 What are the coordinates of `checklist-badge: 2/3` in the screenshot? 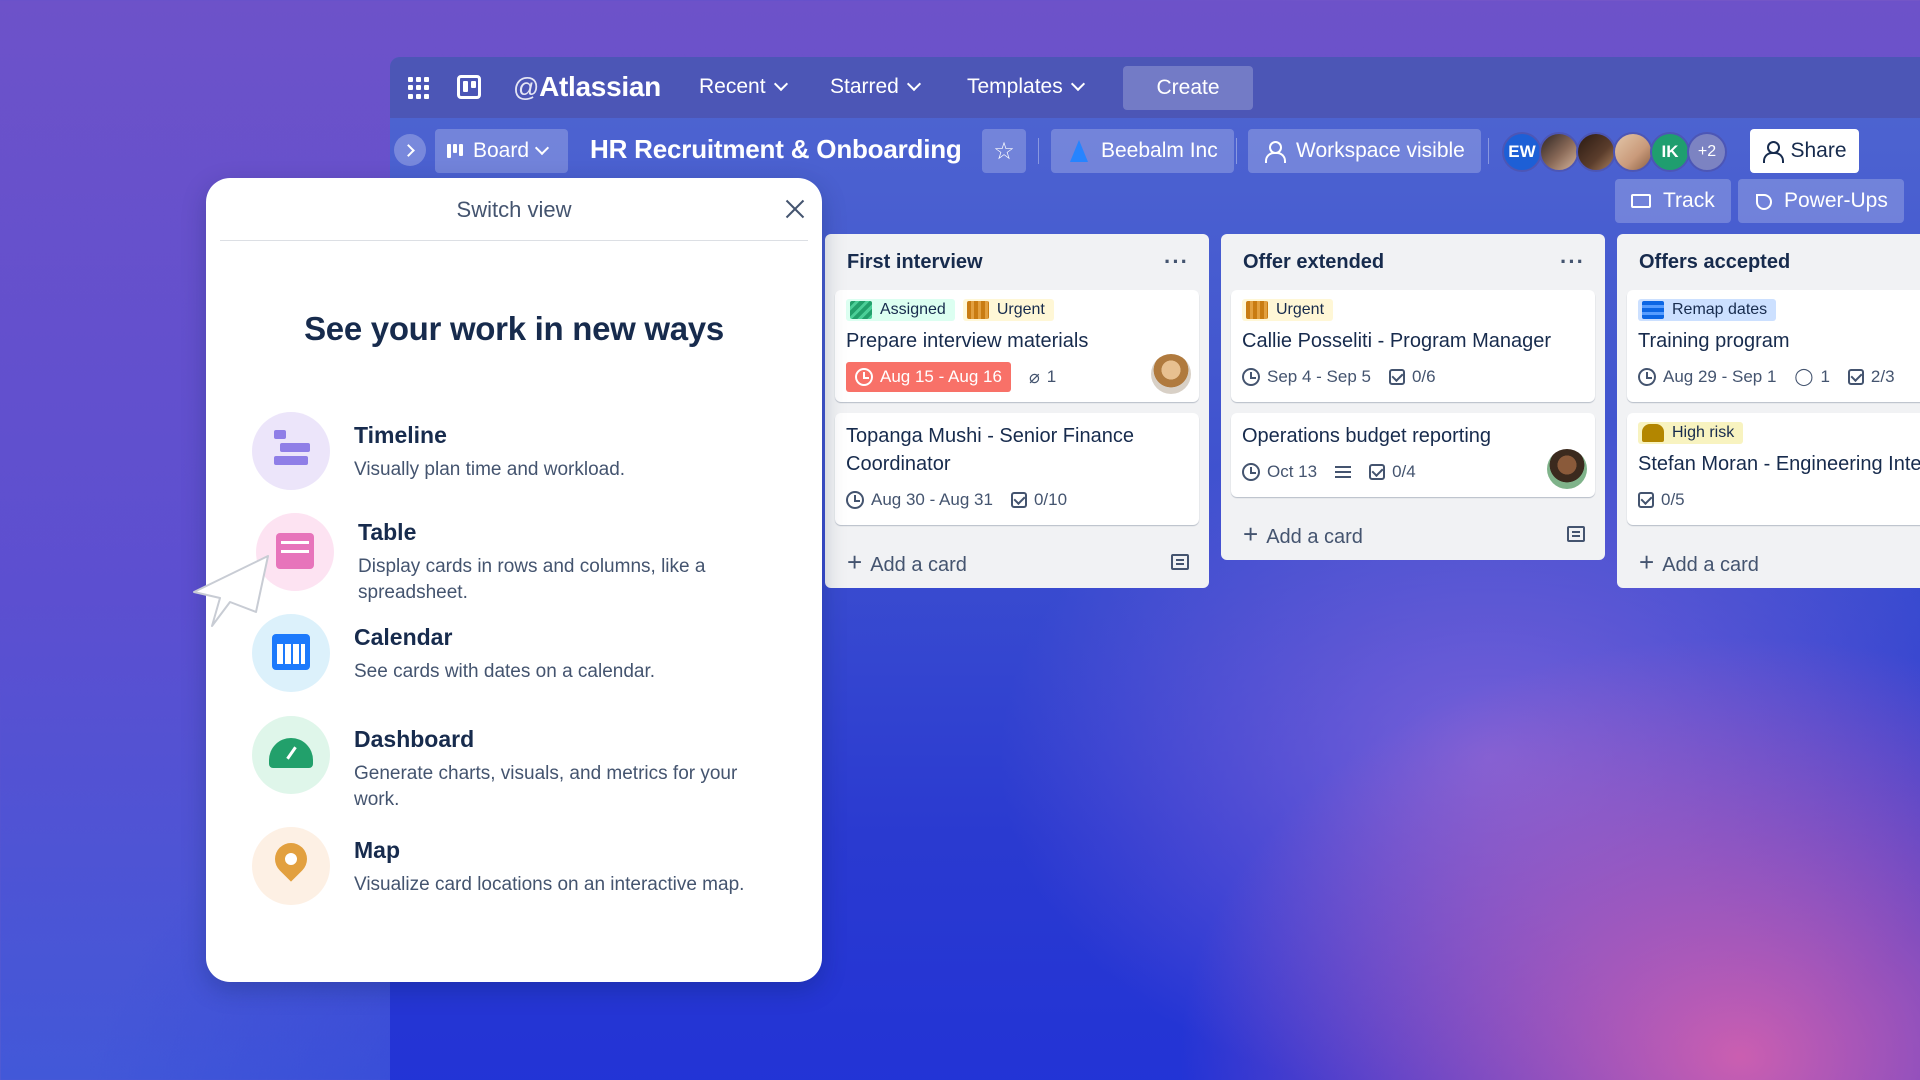 It's located at (1871, 377).